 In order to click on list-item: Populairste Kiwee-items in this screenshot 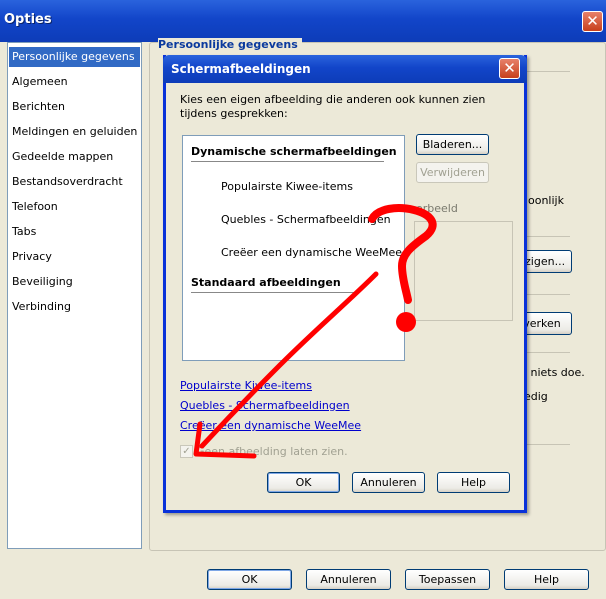, I will do `click(287, 186)`.